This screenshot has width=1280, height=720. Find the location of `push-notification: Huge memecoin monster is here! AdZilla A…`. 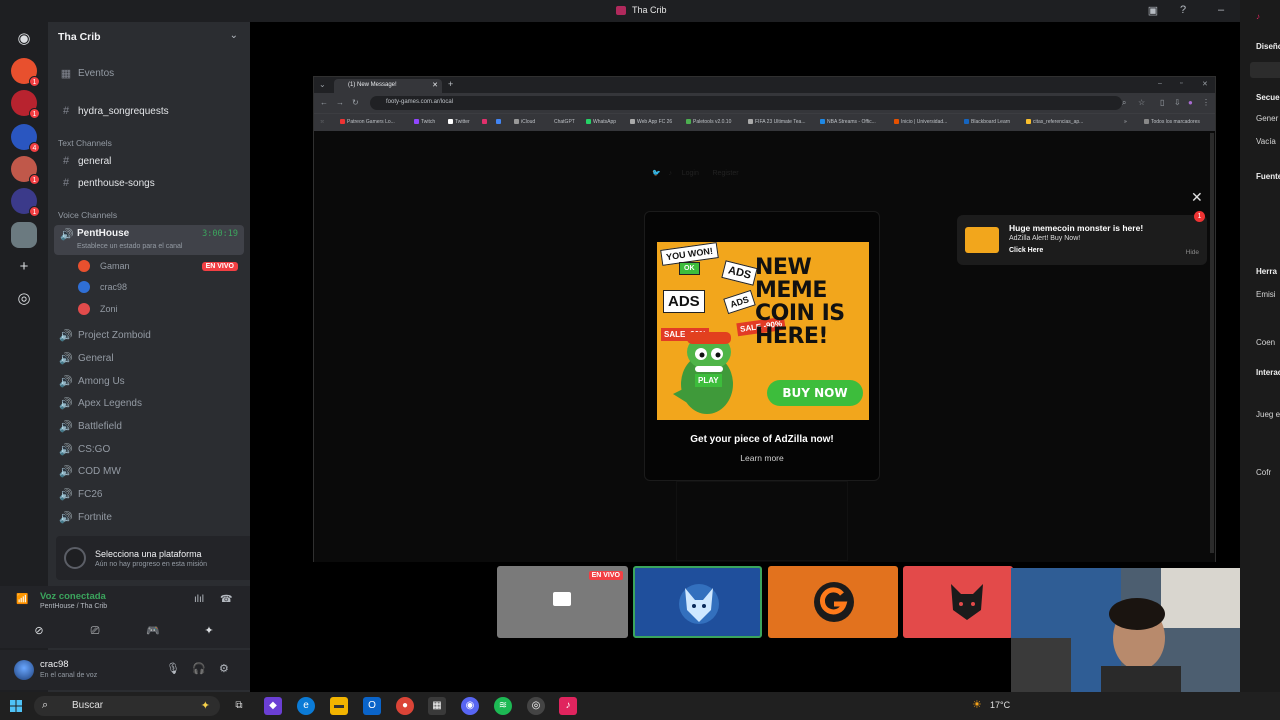

push-notification: Huge memecoin monster is here! AdZilla A… is located at coordinates (1082, 238).